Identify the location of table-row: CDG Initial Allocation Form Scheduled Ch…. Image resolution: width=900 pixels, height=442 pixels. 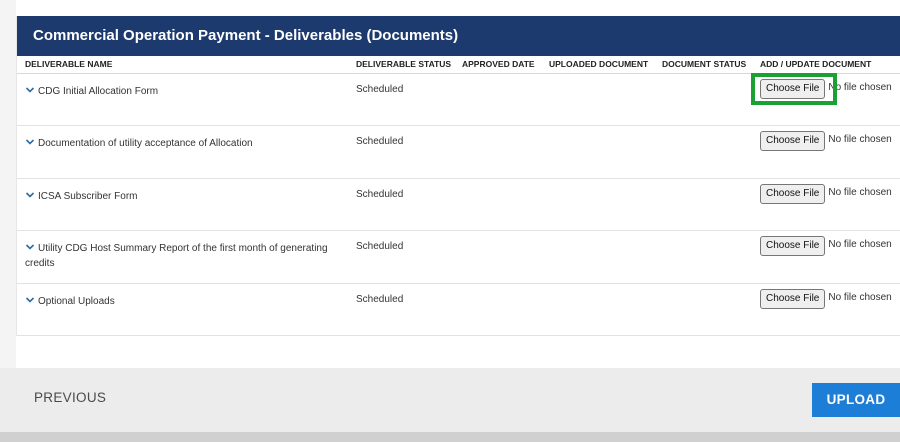
(458, 99).